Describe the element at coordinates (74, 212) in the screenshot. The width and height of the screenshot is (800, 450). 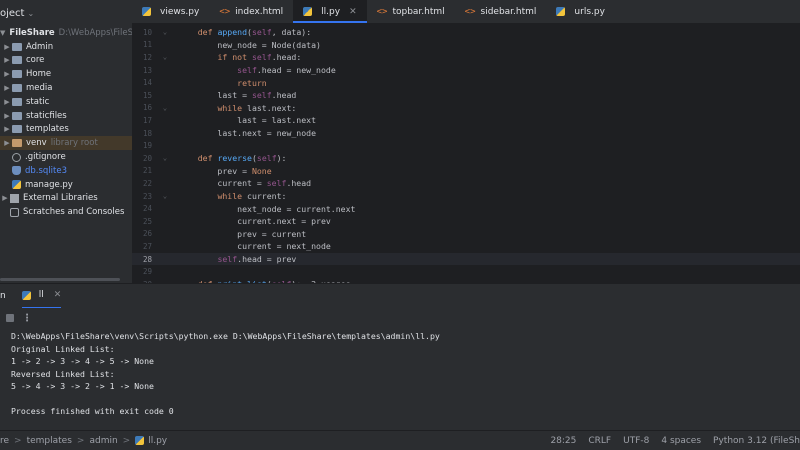
I see `tree-item-label: Scratches and Consoles` at that location.